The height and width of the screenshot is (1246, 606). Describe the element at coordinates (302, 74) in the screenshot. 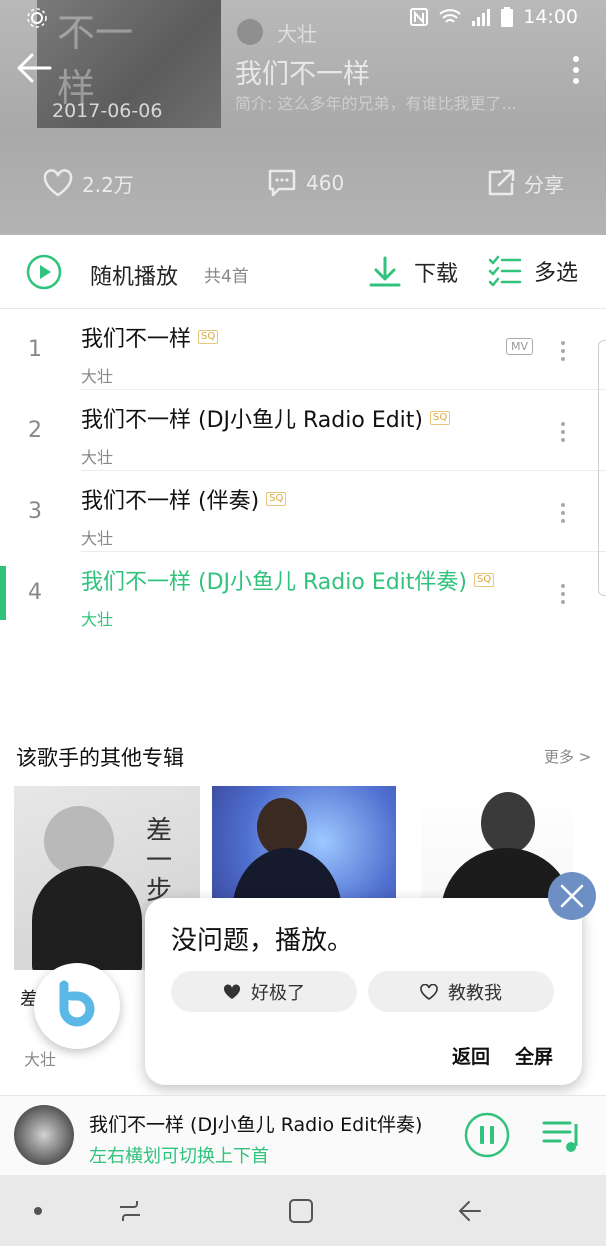

I see `album-title: 我们不一样` at that location.